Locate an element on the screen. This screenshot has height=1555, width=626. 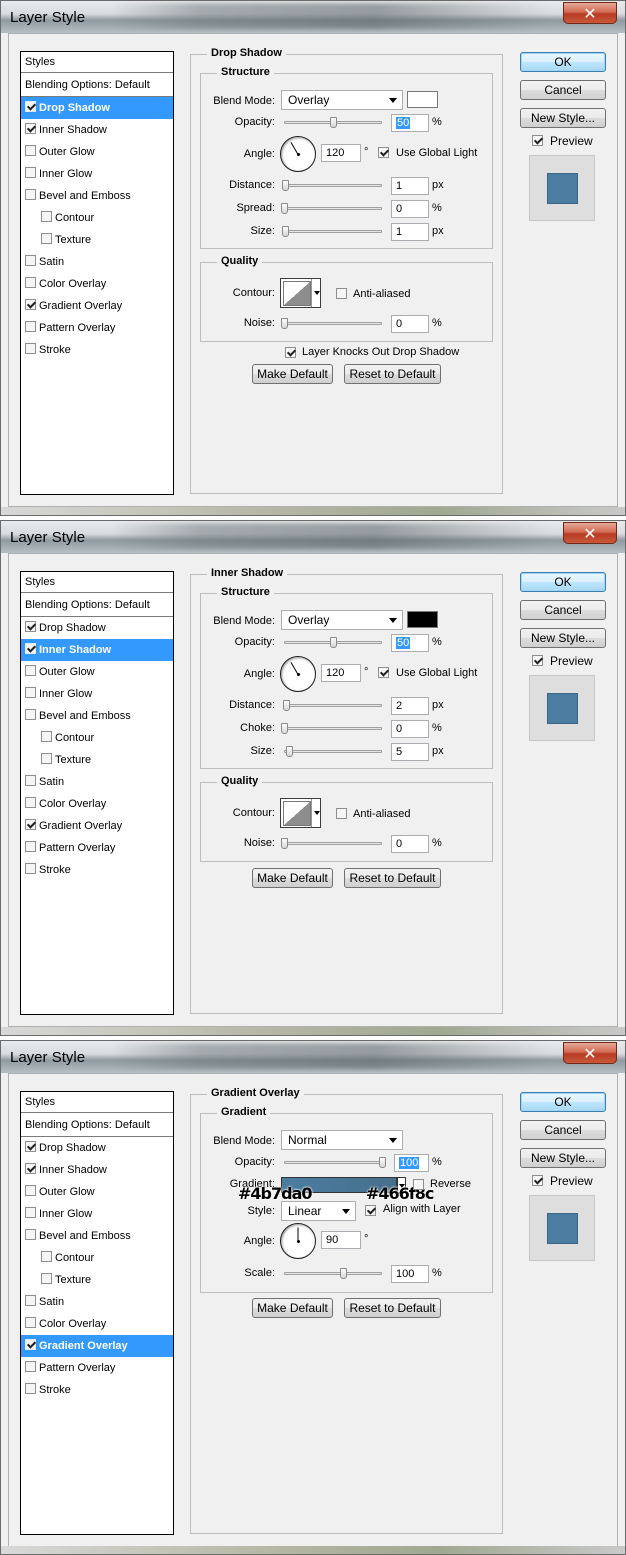
scale-slider-thumb is located at coordinates (343, 1273).